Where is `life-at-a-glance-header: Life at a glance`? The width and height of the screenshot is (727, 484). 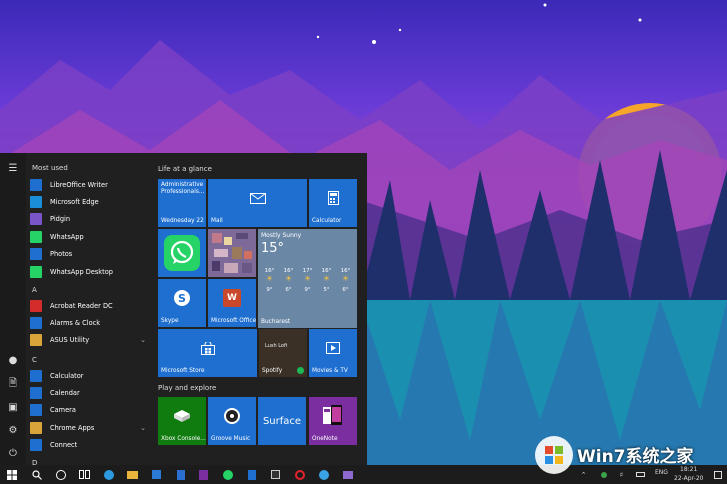
life-at-a-glance-header: Life at a glance is located at coordinates (185, 169).